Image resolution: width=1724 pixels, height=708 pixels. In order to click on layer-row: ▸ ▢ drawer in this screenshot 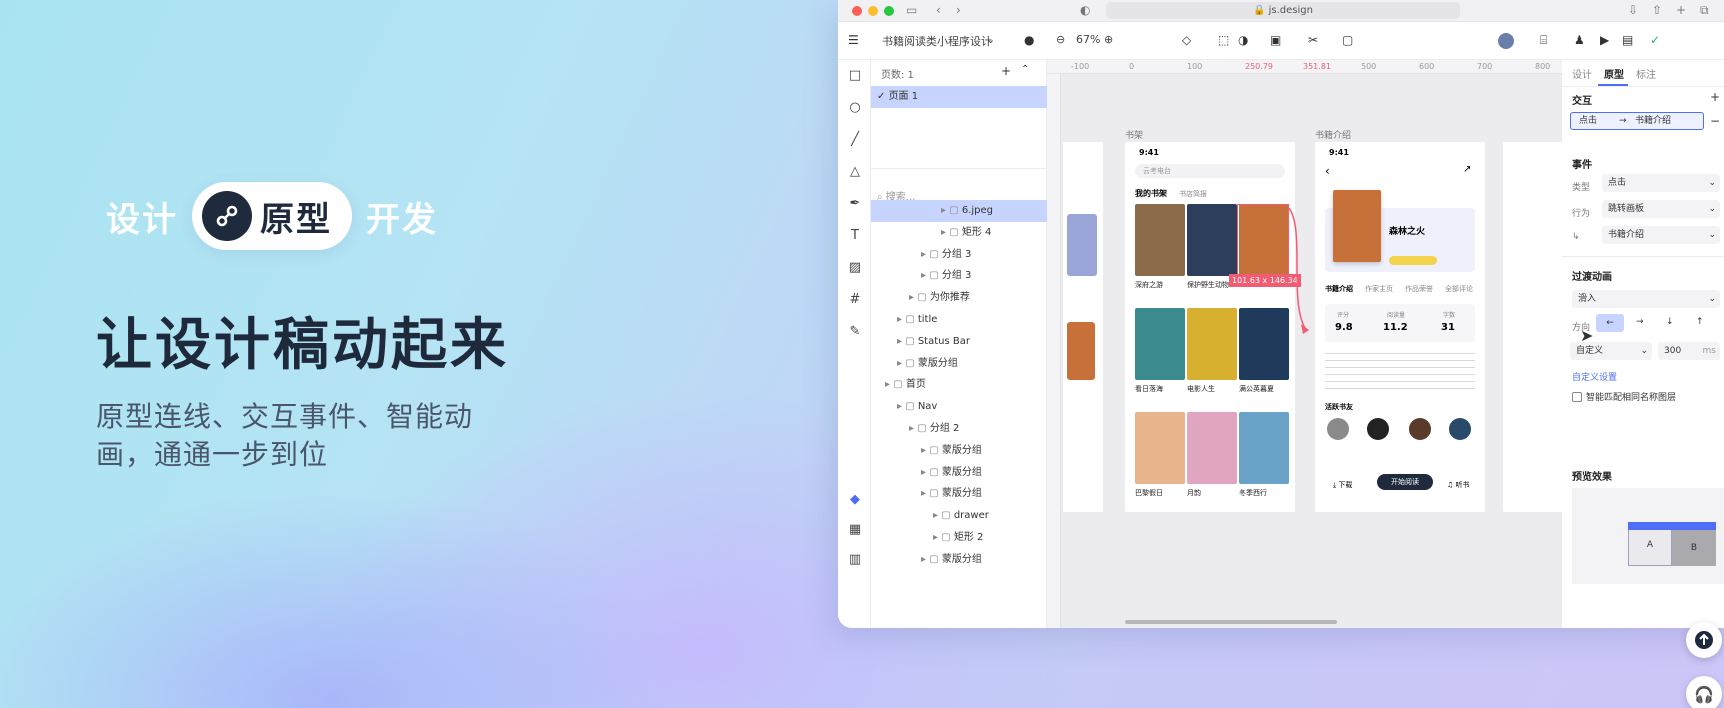, I will do `click(930, 516)`.